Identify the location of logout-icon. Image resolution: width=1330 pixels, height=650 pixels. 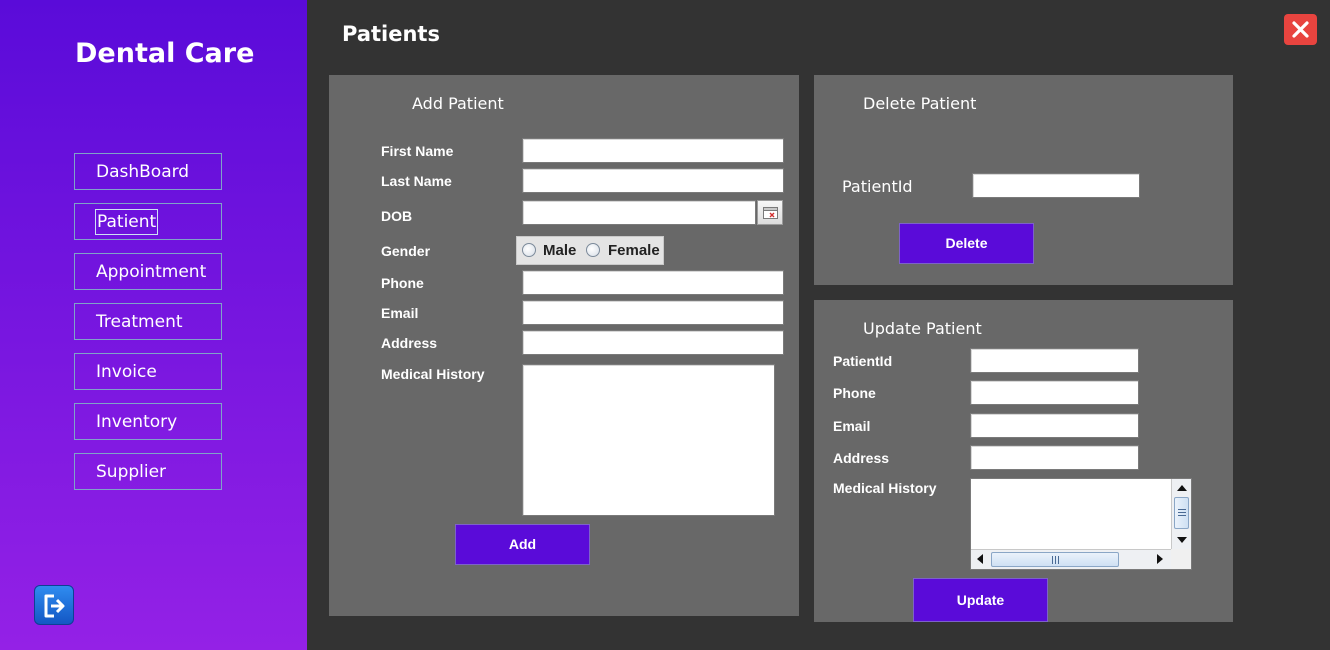
(54, 606).